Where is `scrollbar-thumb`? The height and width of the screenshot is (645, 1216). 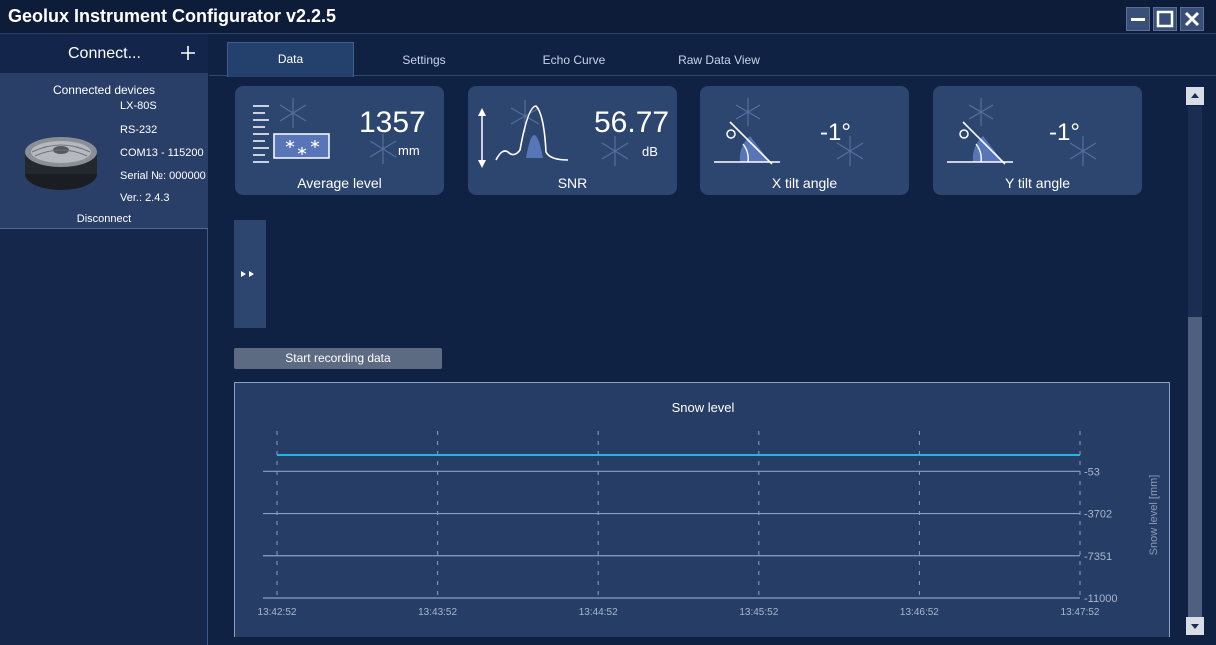
scrollbar-thumb is located at coordinates (1195, 467).